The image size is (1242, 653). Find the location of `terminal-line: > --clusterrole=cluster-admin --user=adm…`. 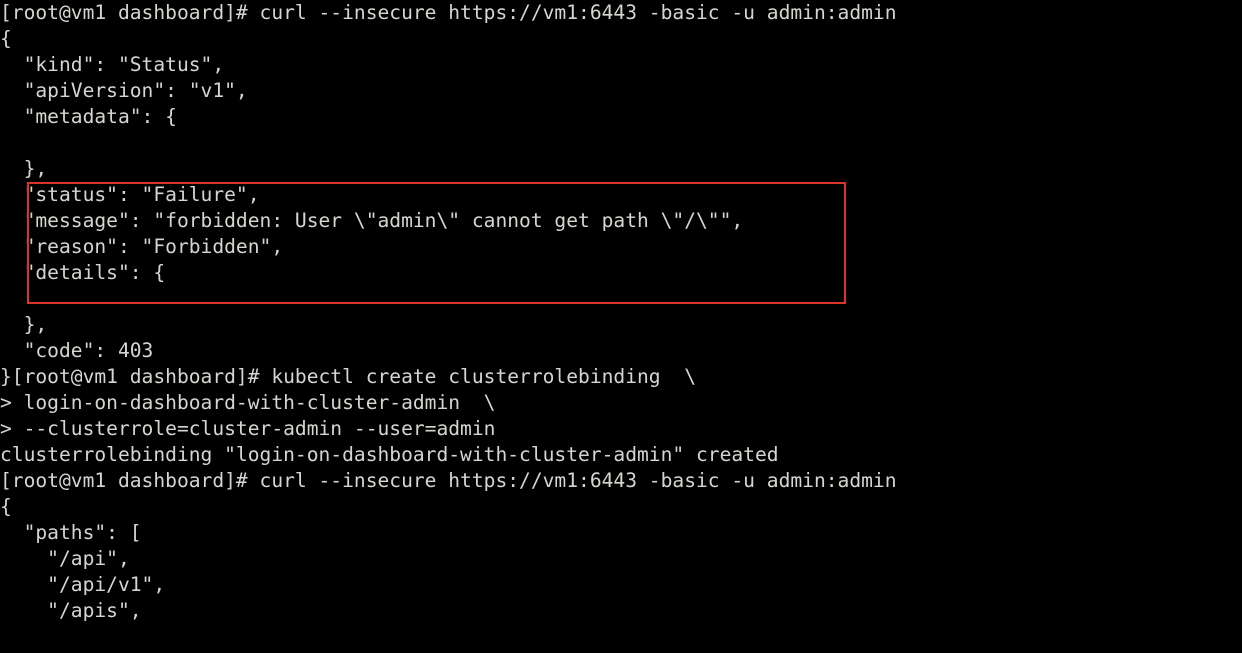

terminal-line: > --clusterrole=cluster-admin --user=adm… is located at coordinates (248, 428).